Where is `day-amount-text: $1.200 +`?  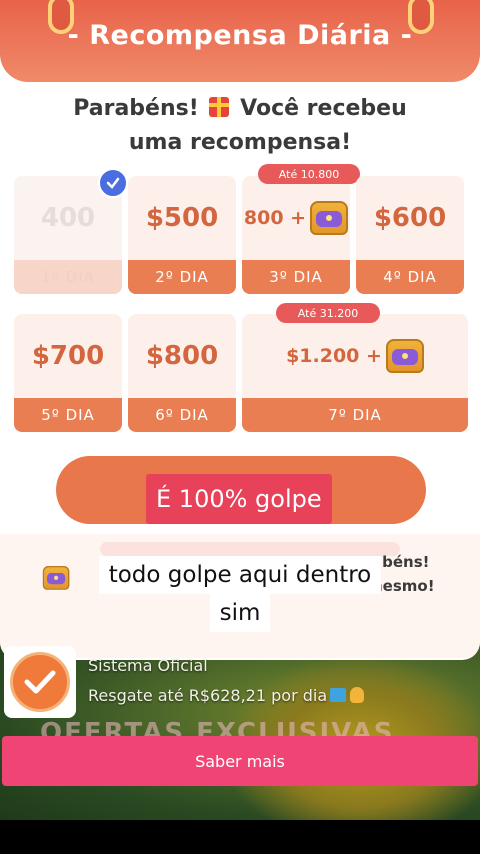 day-amount-text: $1.200 + is located at coordinates (334, 356).